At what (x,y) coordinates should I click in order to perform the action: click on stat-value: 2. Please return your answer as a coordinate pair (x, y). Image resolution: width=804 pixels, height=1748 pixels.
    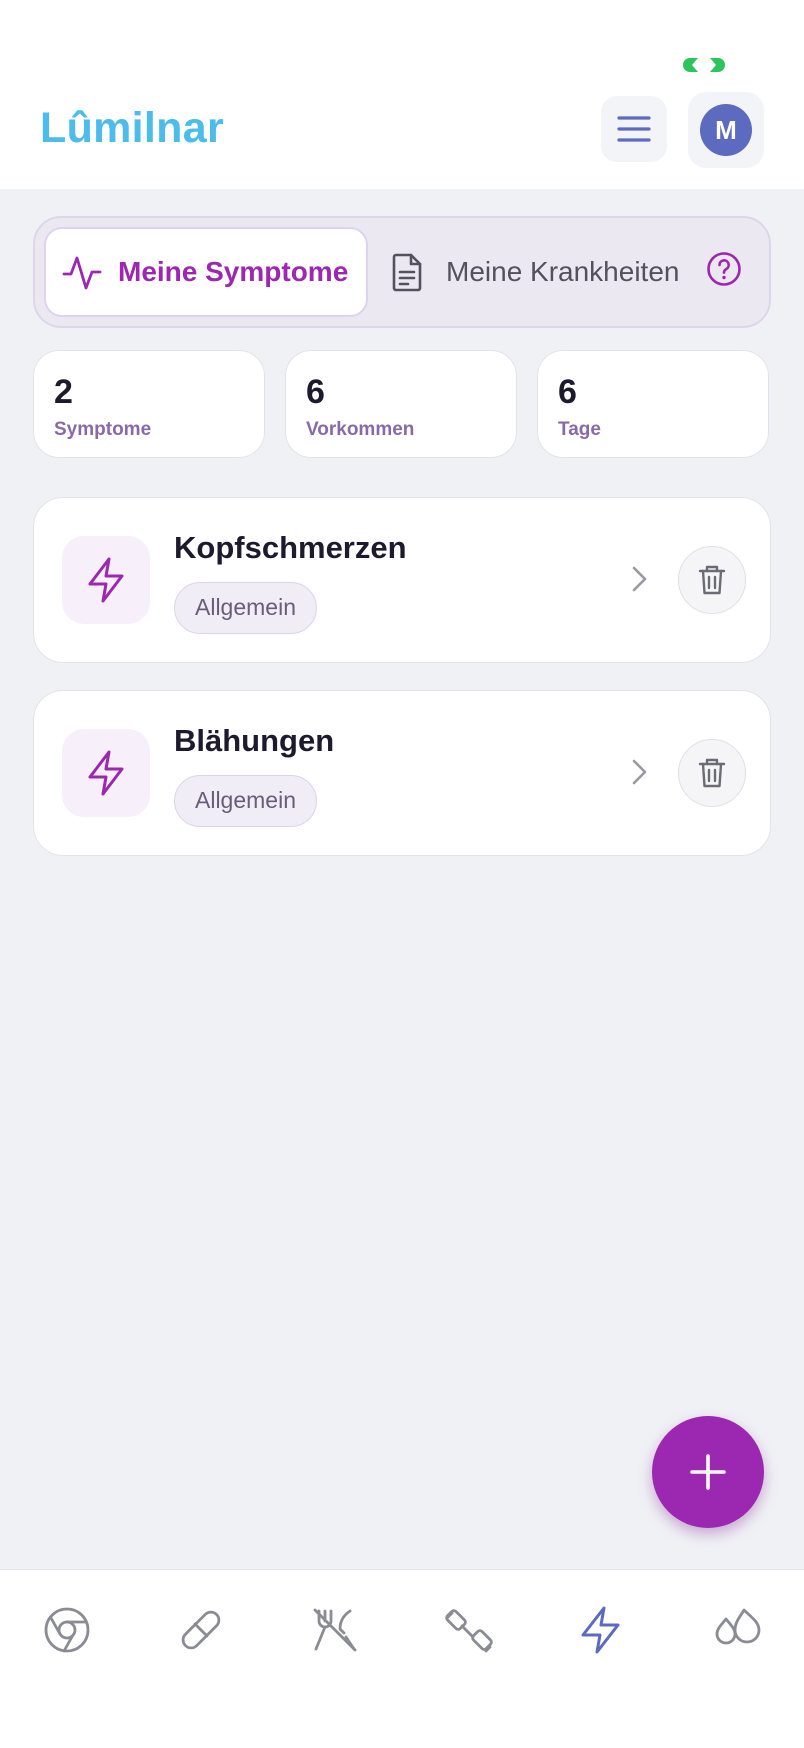
    Looking at the image, I should click on (63, 392).